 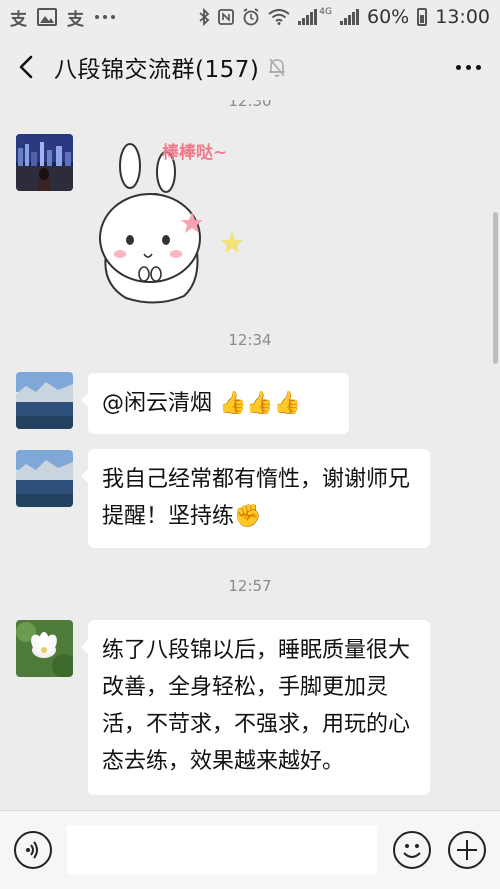 I want to click on status-time: 13:00, so click(x=462, y=17).